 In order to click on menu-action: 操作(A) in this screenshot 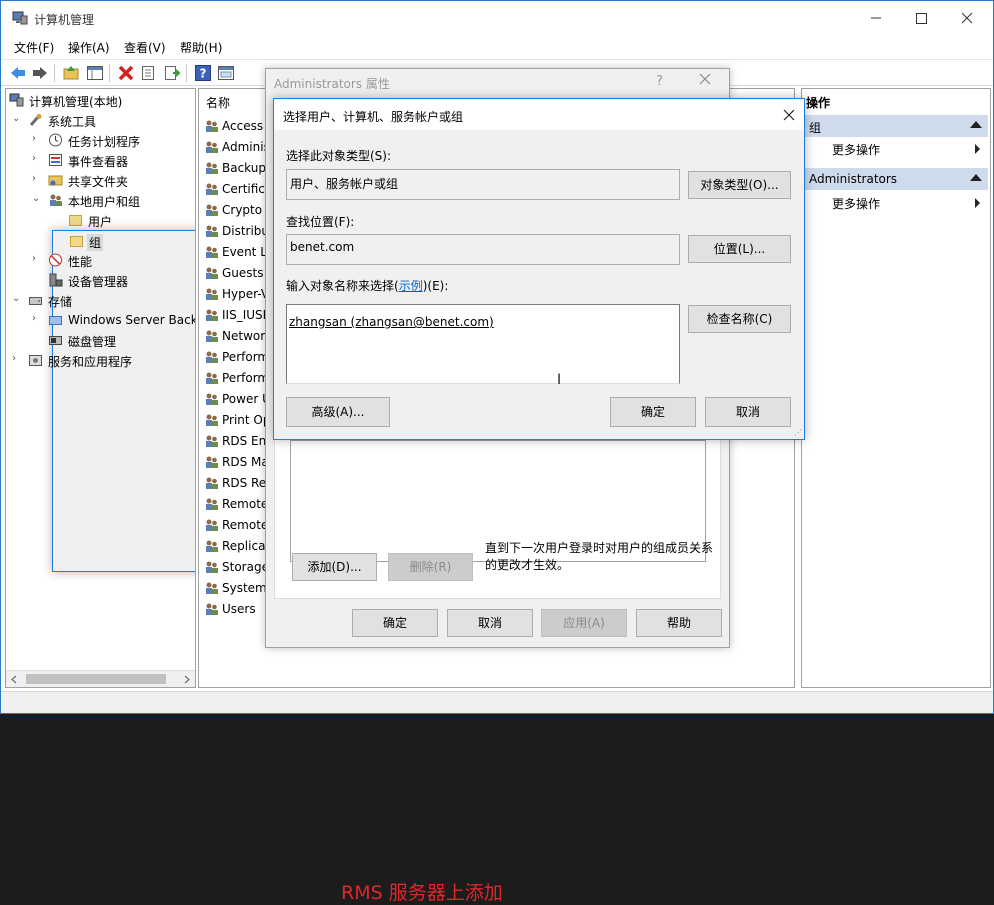, I will do `click(89, 47)`.